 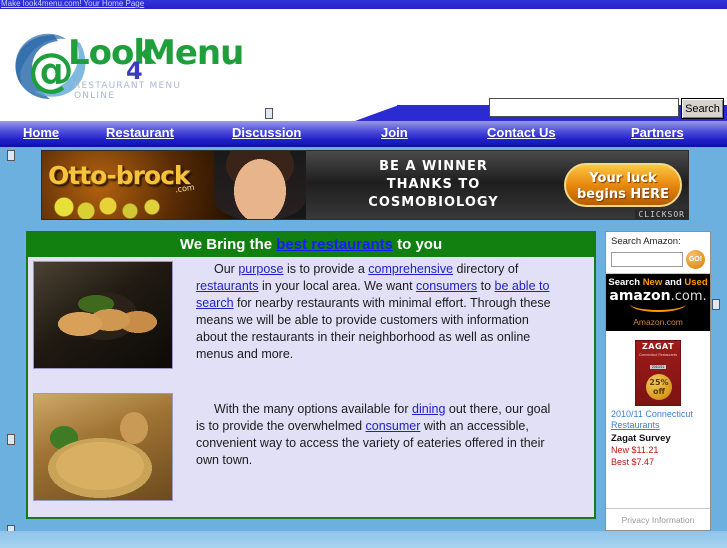 I want to click on discount-badge: 25% off, so click(x=659, y=387).